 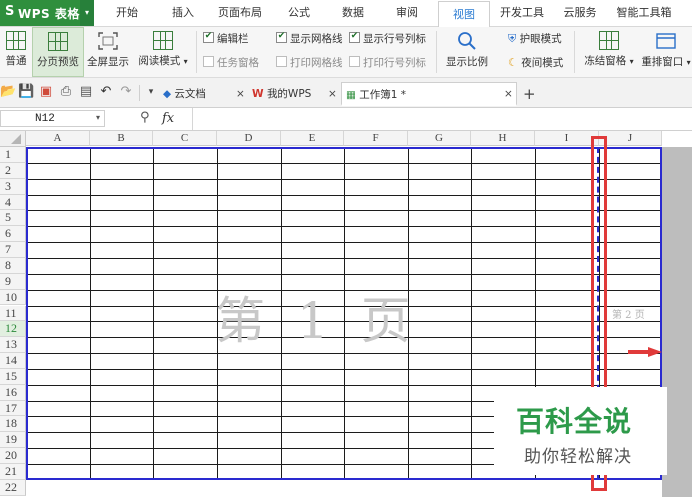 I want to click on row-header-10: 10, so click(x=13, y=297).